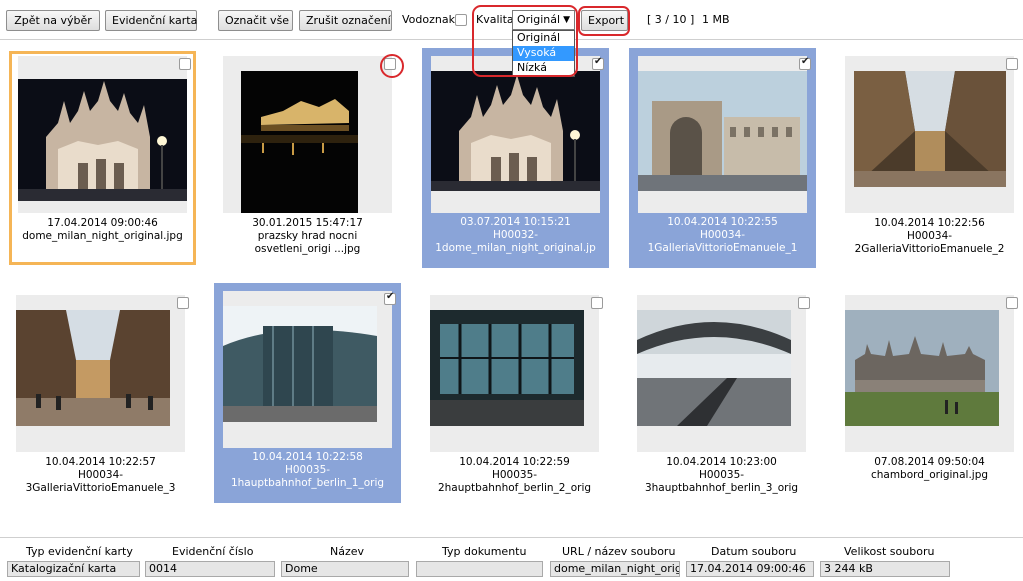 This screenshot has width=1023, height=581. Describe the element at coordinates (79, 551) in the screenshot. I see `info-header-card-type: Typ evidenční karty` at that location.